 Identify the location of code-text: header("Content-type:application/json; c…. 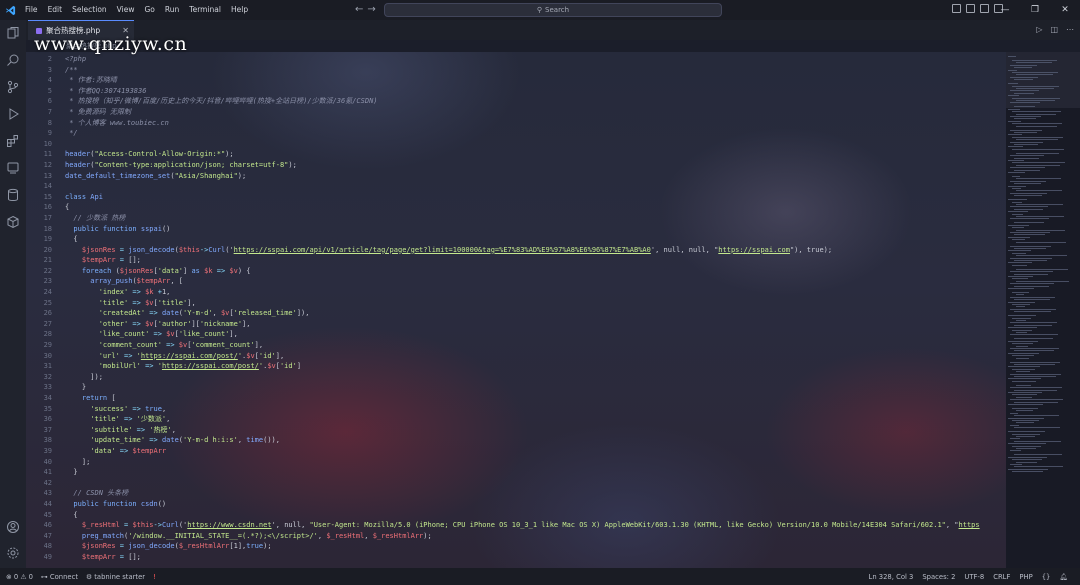
(181, 165).